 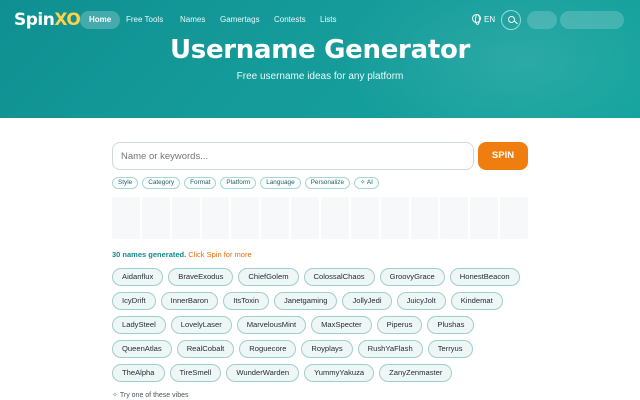 What do you see at coordinates (503, 156) in the screenshot?
I see `spin-button: SPIN` at bounding box center [503, 156].